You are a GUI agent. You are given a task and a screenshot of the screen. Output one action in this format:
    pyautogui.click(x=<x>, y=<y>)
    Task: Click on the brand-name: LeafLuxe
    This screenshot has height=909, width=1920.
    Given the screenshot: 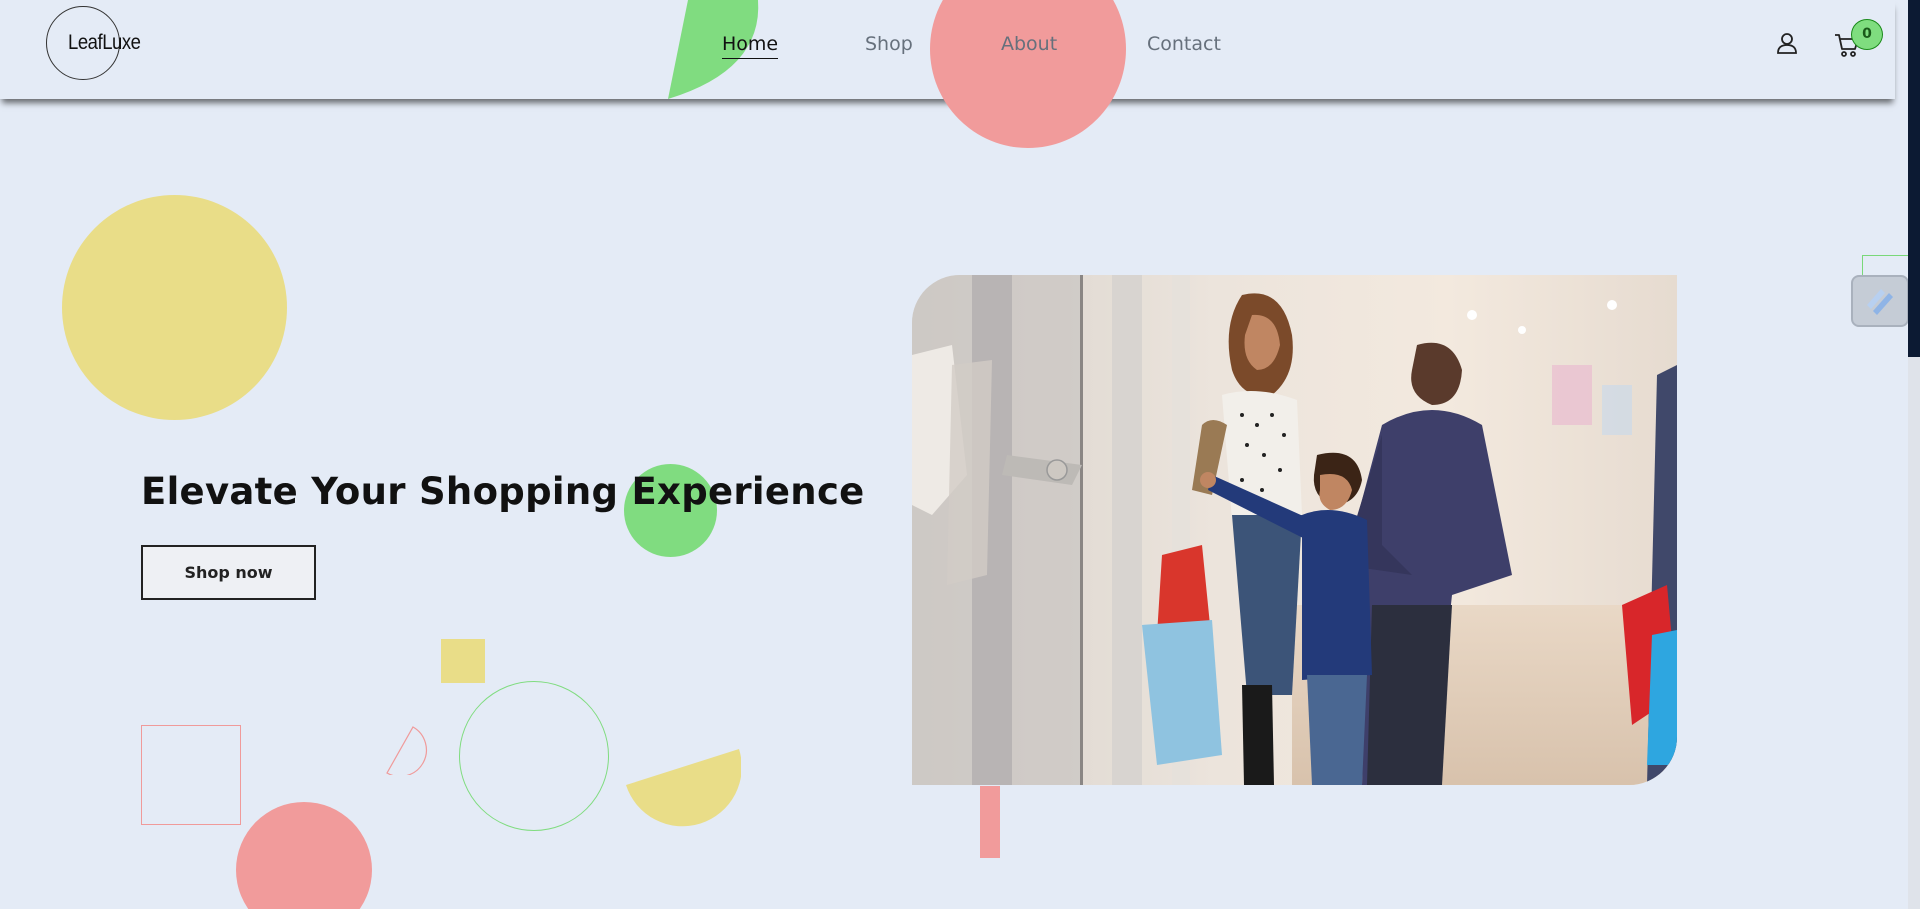 What is the action you would take?
    pyautogui.click(x=104, y=43)
    